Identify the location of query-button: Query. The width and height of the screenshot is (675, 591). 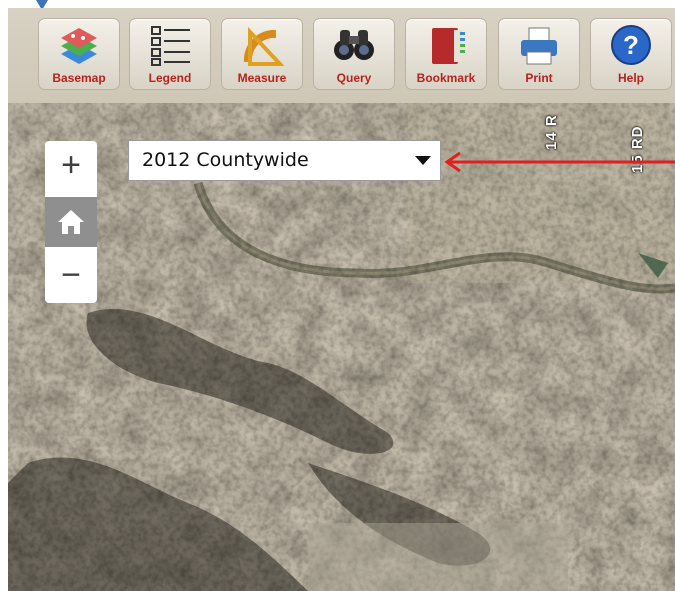
(354, 54).